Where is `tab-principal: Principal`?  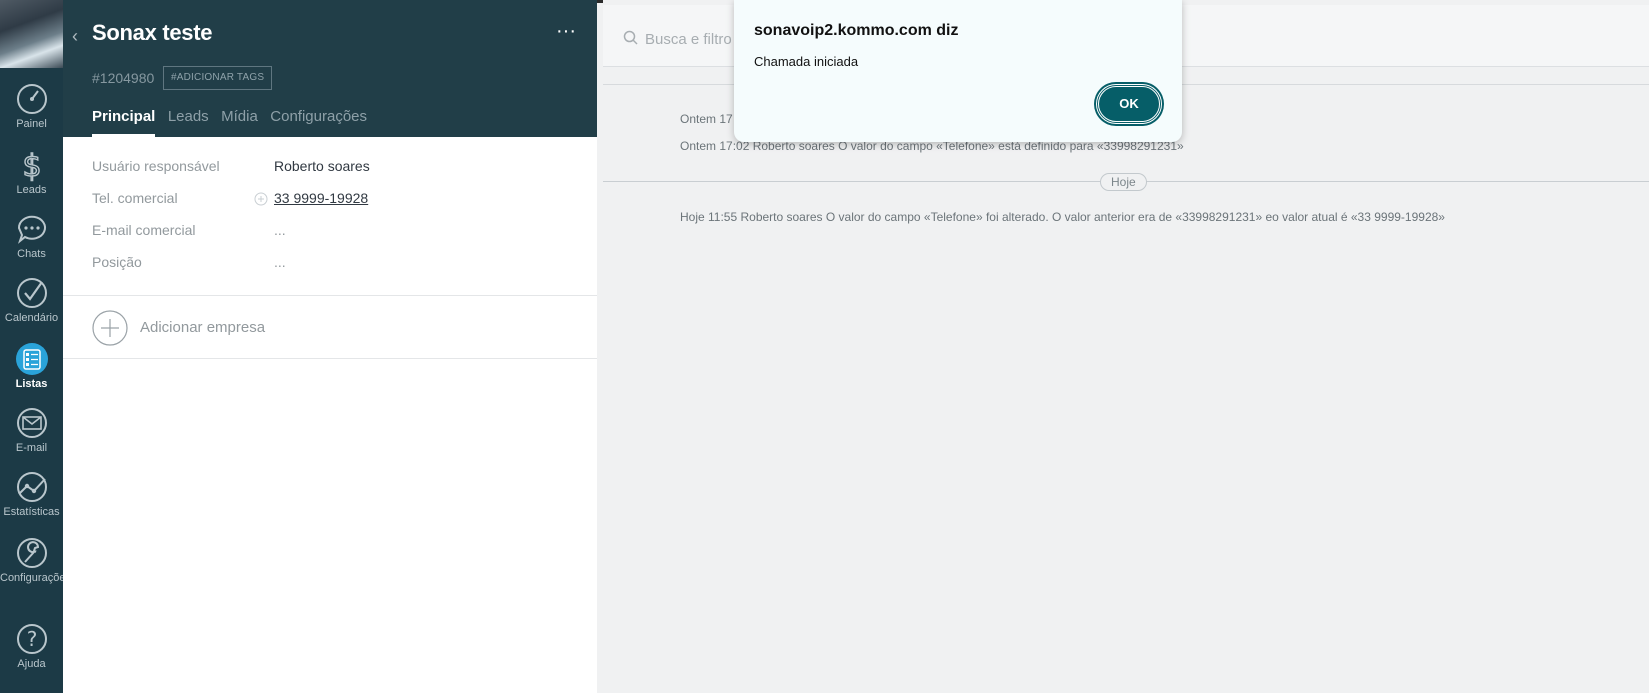 tab-principal: Principal is located at coordinates (124, 122).